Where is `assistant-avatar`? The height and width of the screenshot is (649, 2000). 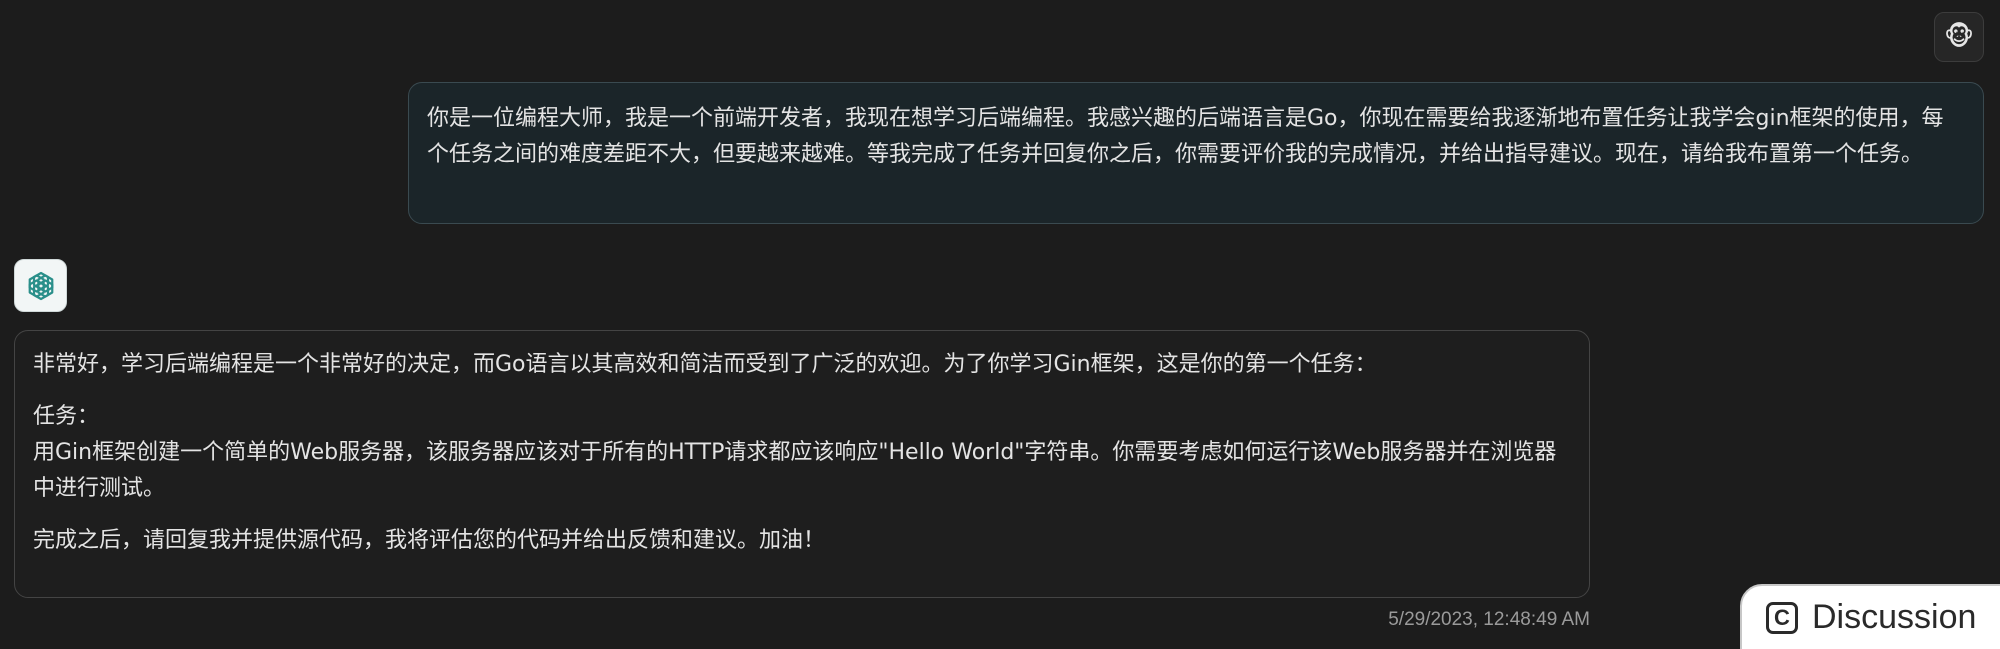
assistant-avatar is located at coordinates (40, 285).